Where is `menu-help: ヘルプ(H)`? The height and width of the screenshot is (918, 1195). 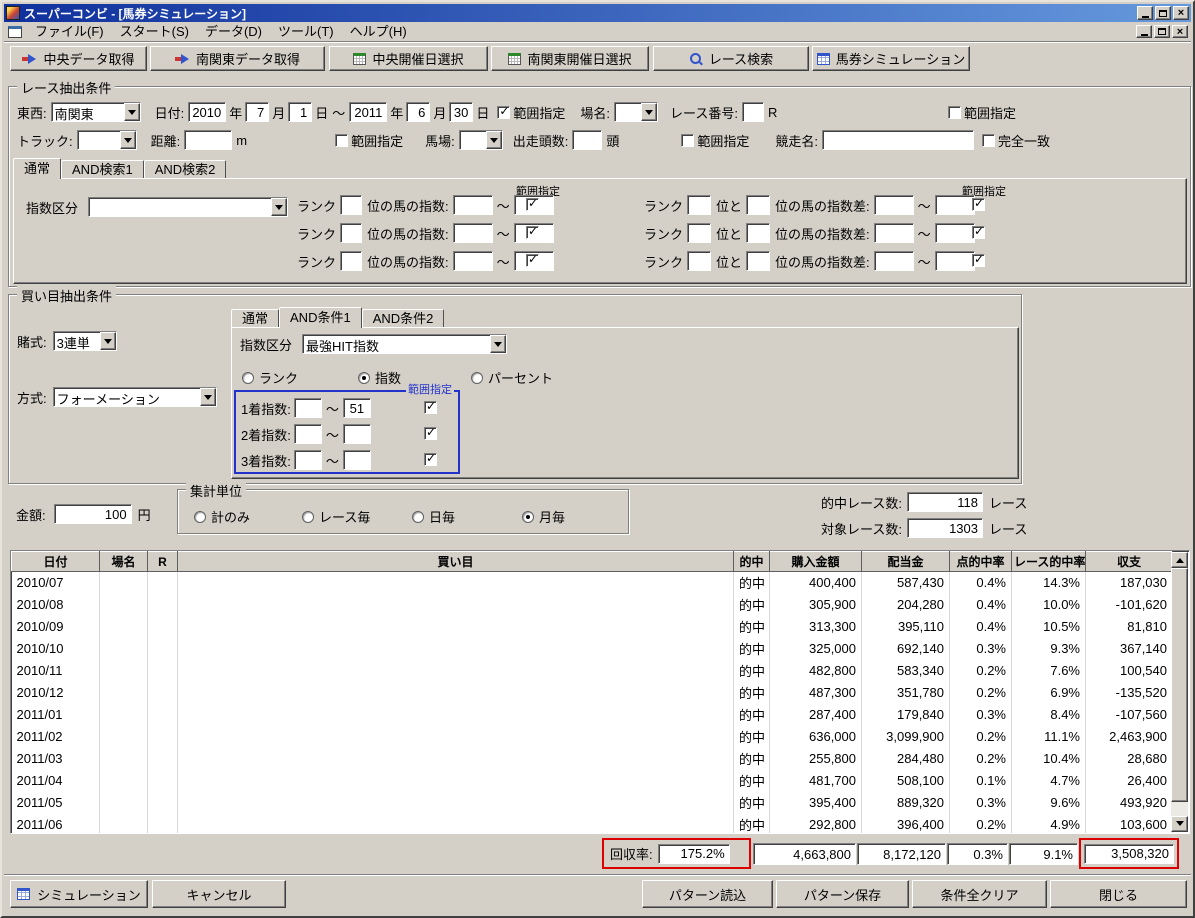 menu-help: ヘルプ(H) is located at coordinates (378, 32).